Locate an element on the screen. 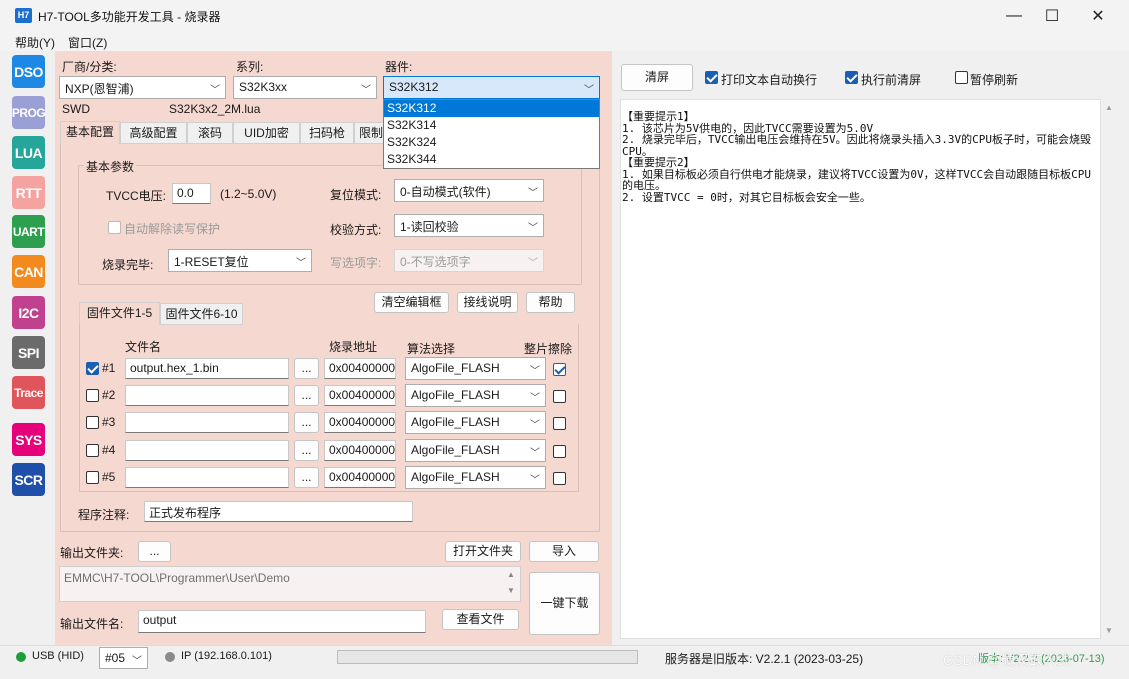 This screenshot has height=679, width=1129. log-scrollbar is located at coordinates (1109, 369).